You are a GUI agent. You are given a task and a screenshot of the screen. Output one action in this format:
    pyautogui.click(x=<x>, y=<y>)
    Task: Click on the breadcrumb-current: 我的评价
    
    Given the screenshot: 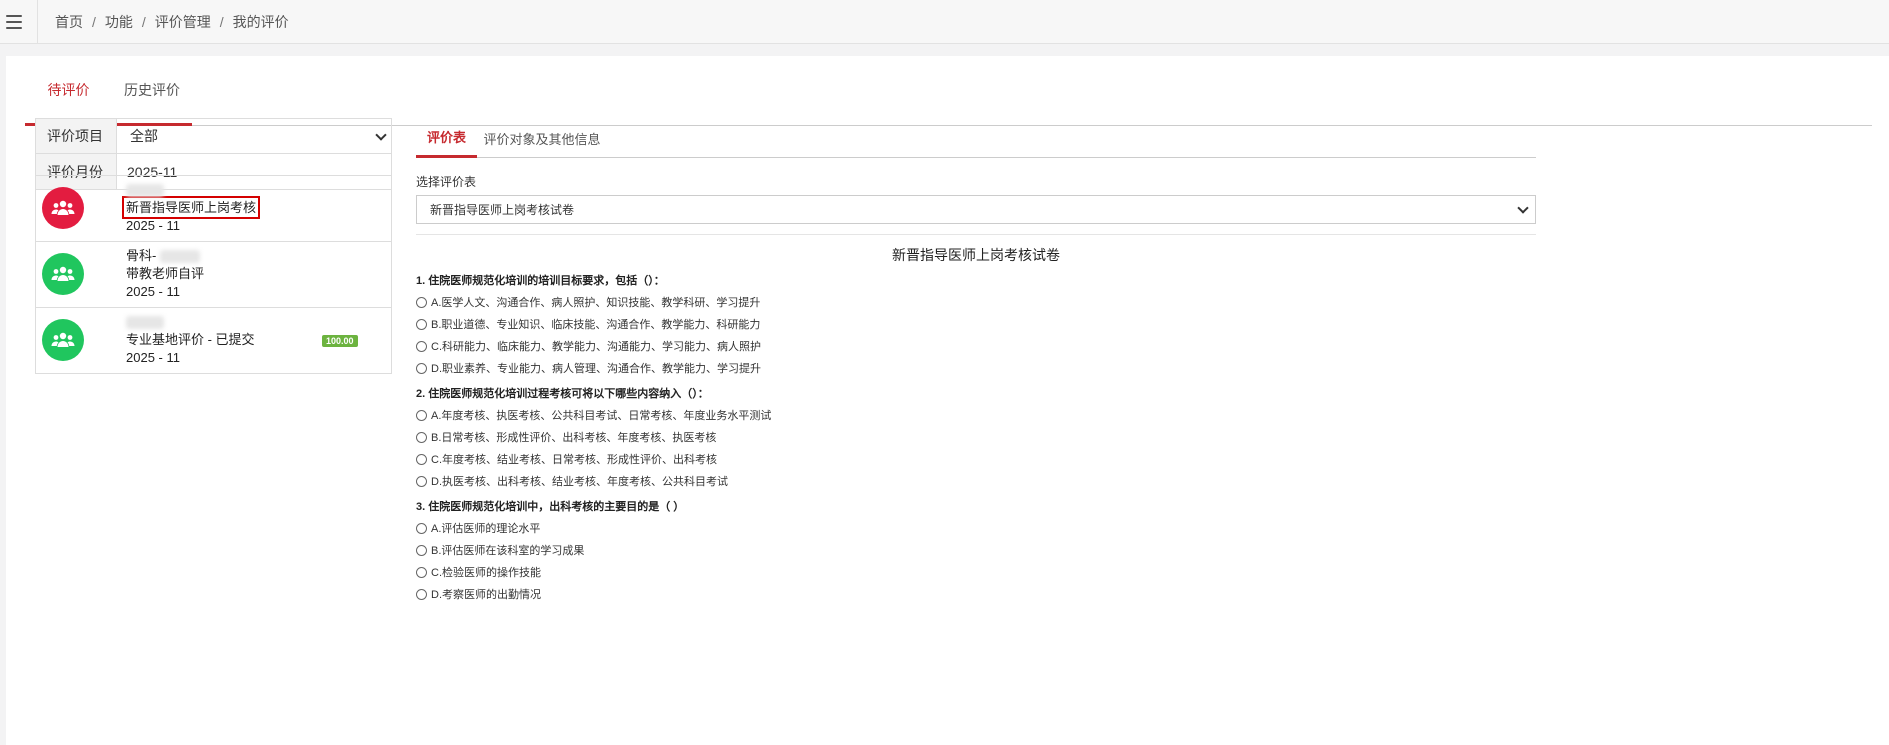 What is the action you would take?
    pyautogui.click(x=260, y=21)
    